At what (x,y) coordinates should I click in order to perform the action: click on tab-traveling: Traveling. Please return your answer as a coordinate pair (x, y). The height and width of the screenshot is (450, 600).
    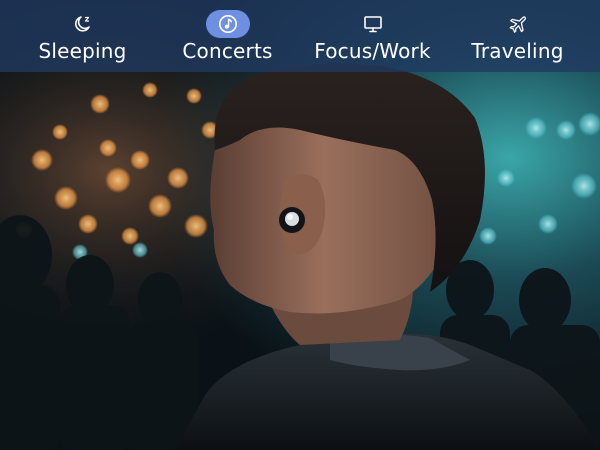
    Looking at the image, I should click on (517, 36).